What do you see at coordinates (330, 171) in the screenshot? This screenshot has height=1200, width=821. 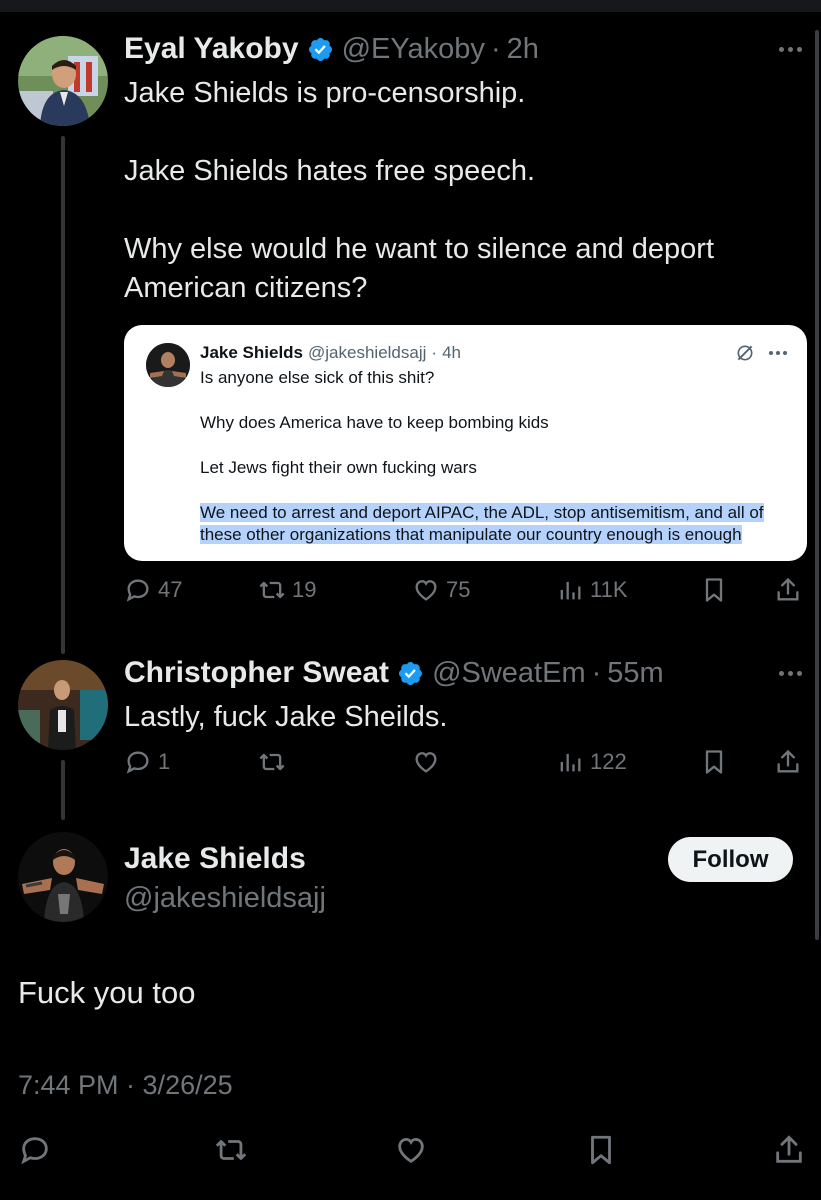 I see `tweet-paragraph: Jake Shields hates free speech.` at bounding box center [330, 171].